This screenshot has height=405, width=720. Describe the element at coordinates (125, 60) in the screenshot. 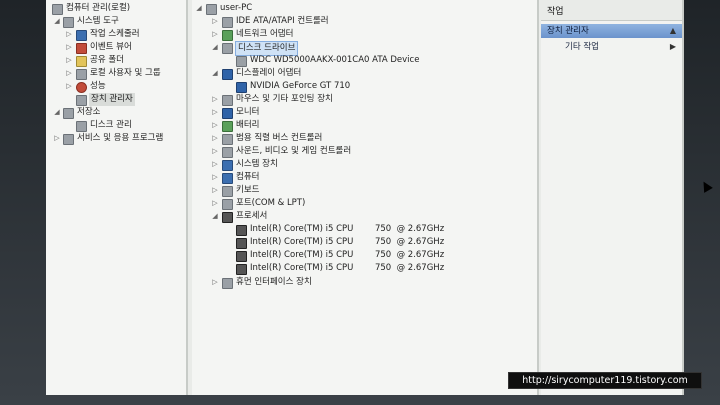

I see `tree-item-shared-folders: ▷ 공유 폴더` at that location.